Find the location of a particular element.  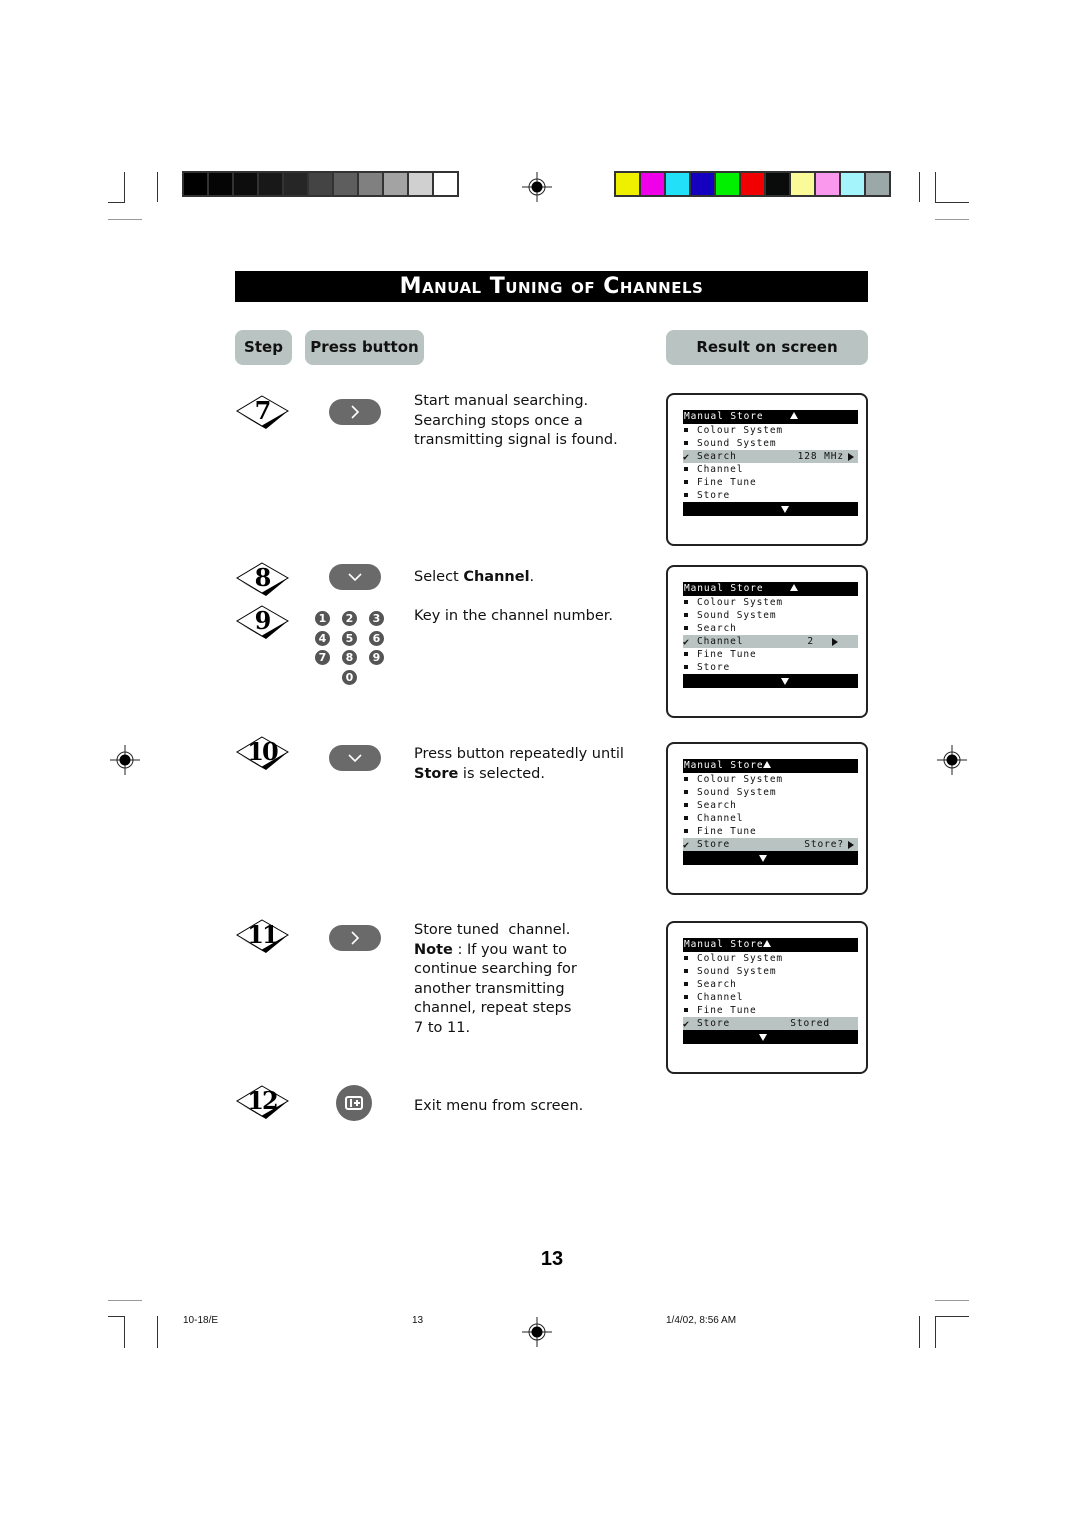

color-calibration-bar is located at coordinates (752, 184).